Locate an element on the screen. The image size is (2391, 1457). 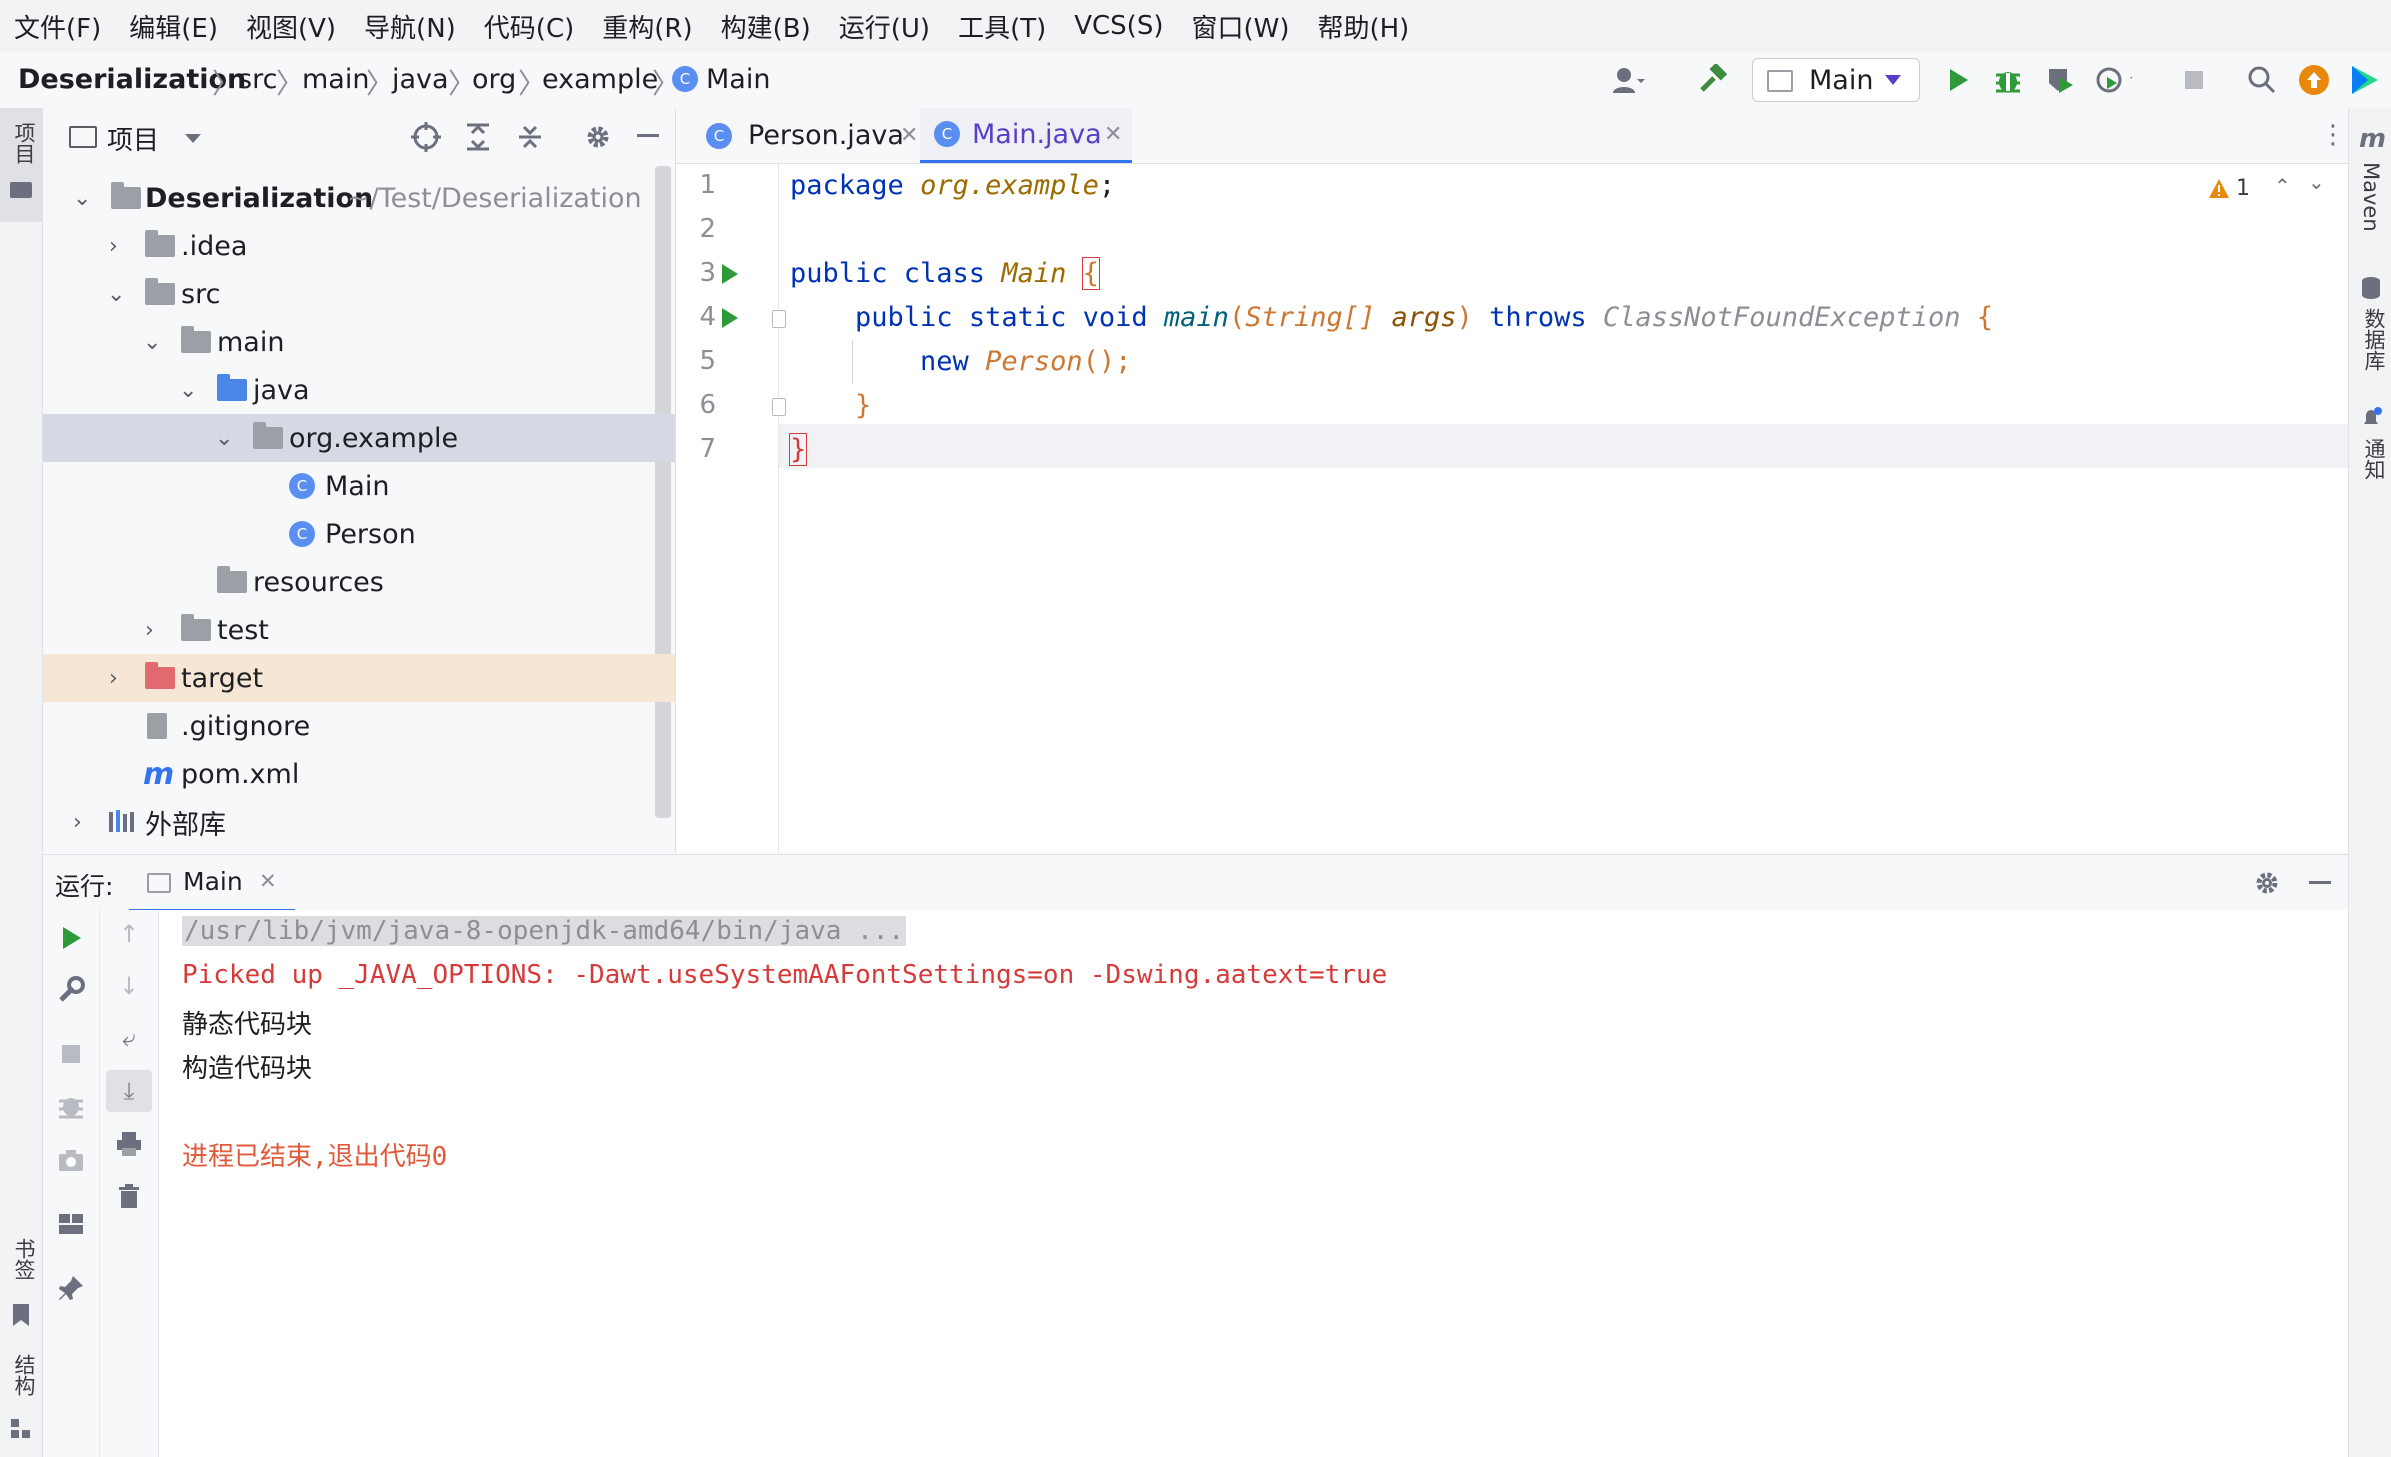
menu-vcs: VCS(S) is located at coordinates (1118, 26).